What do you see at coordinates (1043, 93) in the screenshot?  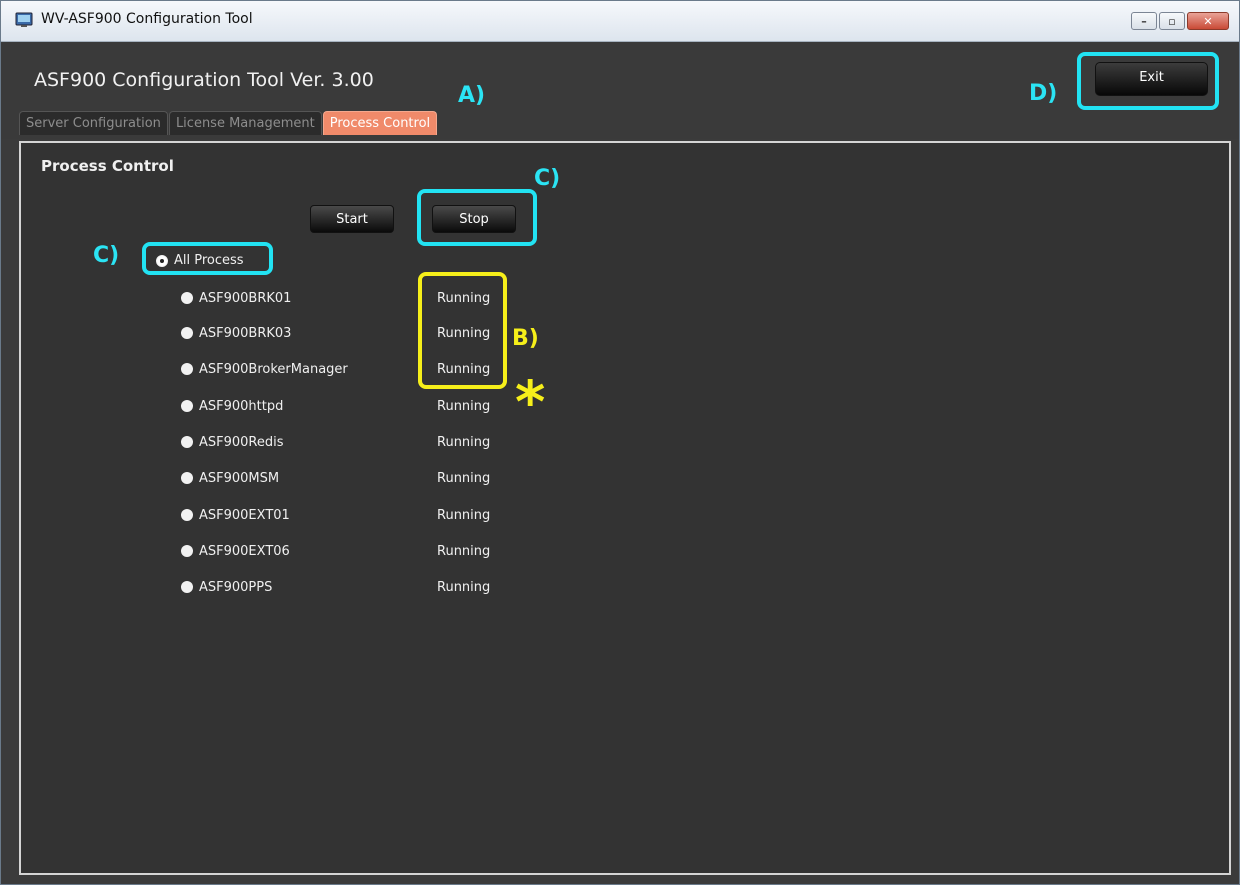 I see `annotation-label-d: D)` at bounding box center [1043, 93].